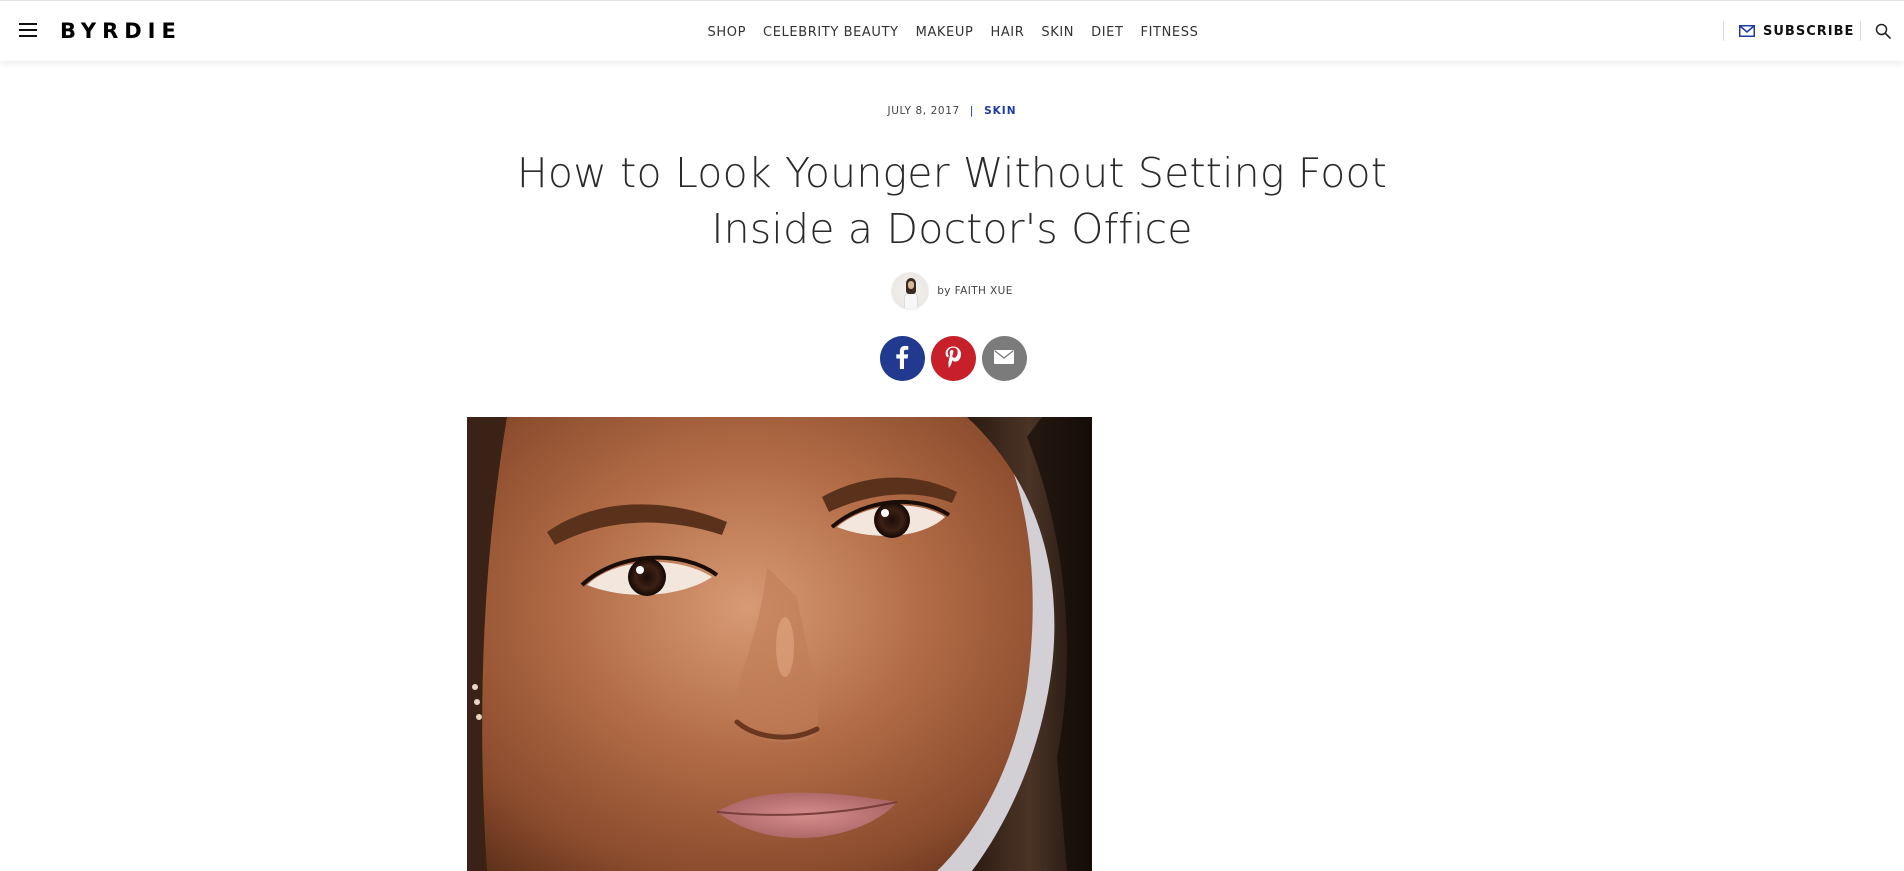  I want to click on author-name-link: FAITH XUE, so click(984, 291).